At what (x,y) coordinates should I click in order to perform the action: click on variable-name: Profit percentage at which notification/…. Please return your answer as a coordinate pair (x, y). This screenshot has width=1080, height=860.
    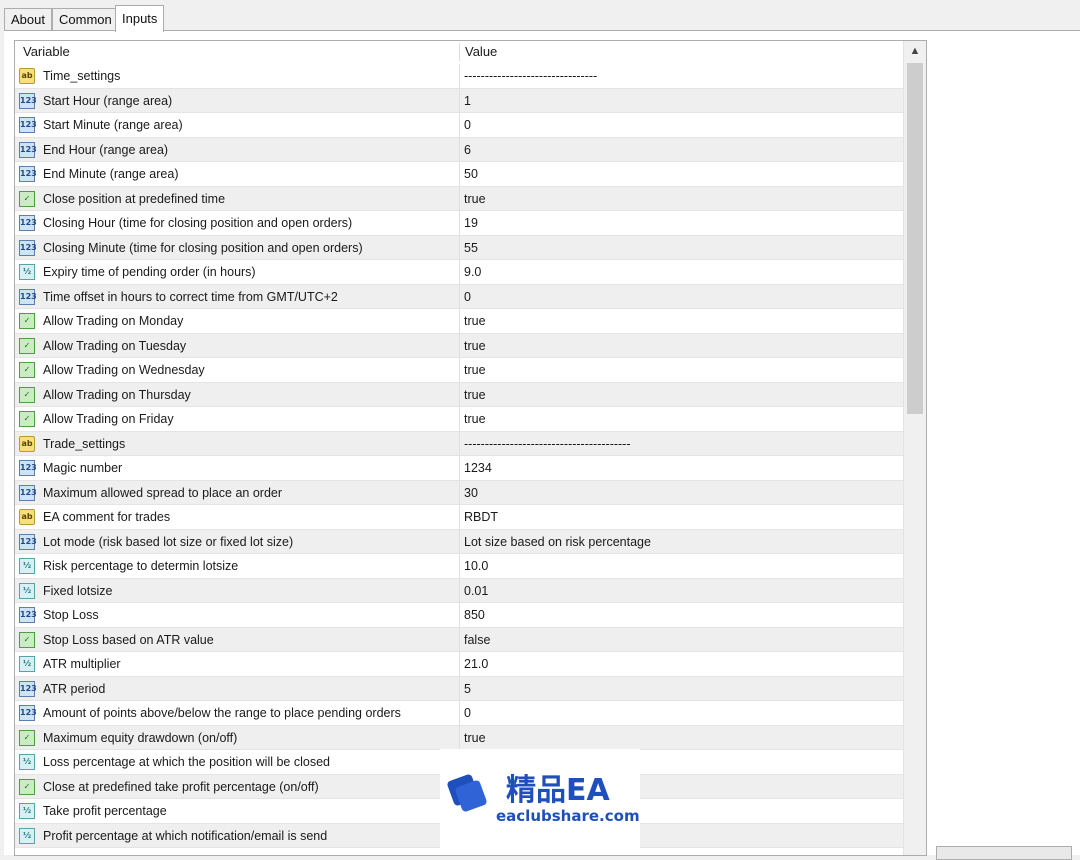
    Looking at the image, I should click on (185, 835).